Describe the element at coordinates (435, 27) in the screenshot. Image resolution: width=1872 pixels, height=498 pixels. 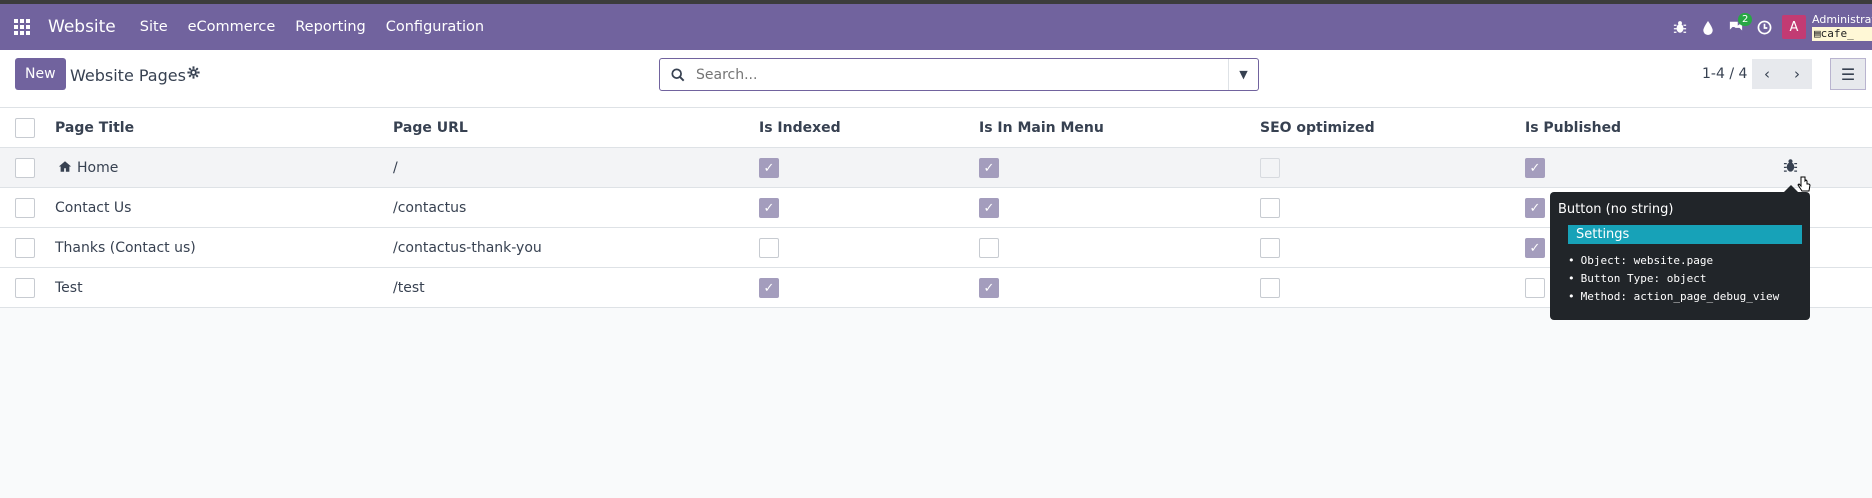
I see `menu-configuration: Configuration` at that location.